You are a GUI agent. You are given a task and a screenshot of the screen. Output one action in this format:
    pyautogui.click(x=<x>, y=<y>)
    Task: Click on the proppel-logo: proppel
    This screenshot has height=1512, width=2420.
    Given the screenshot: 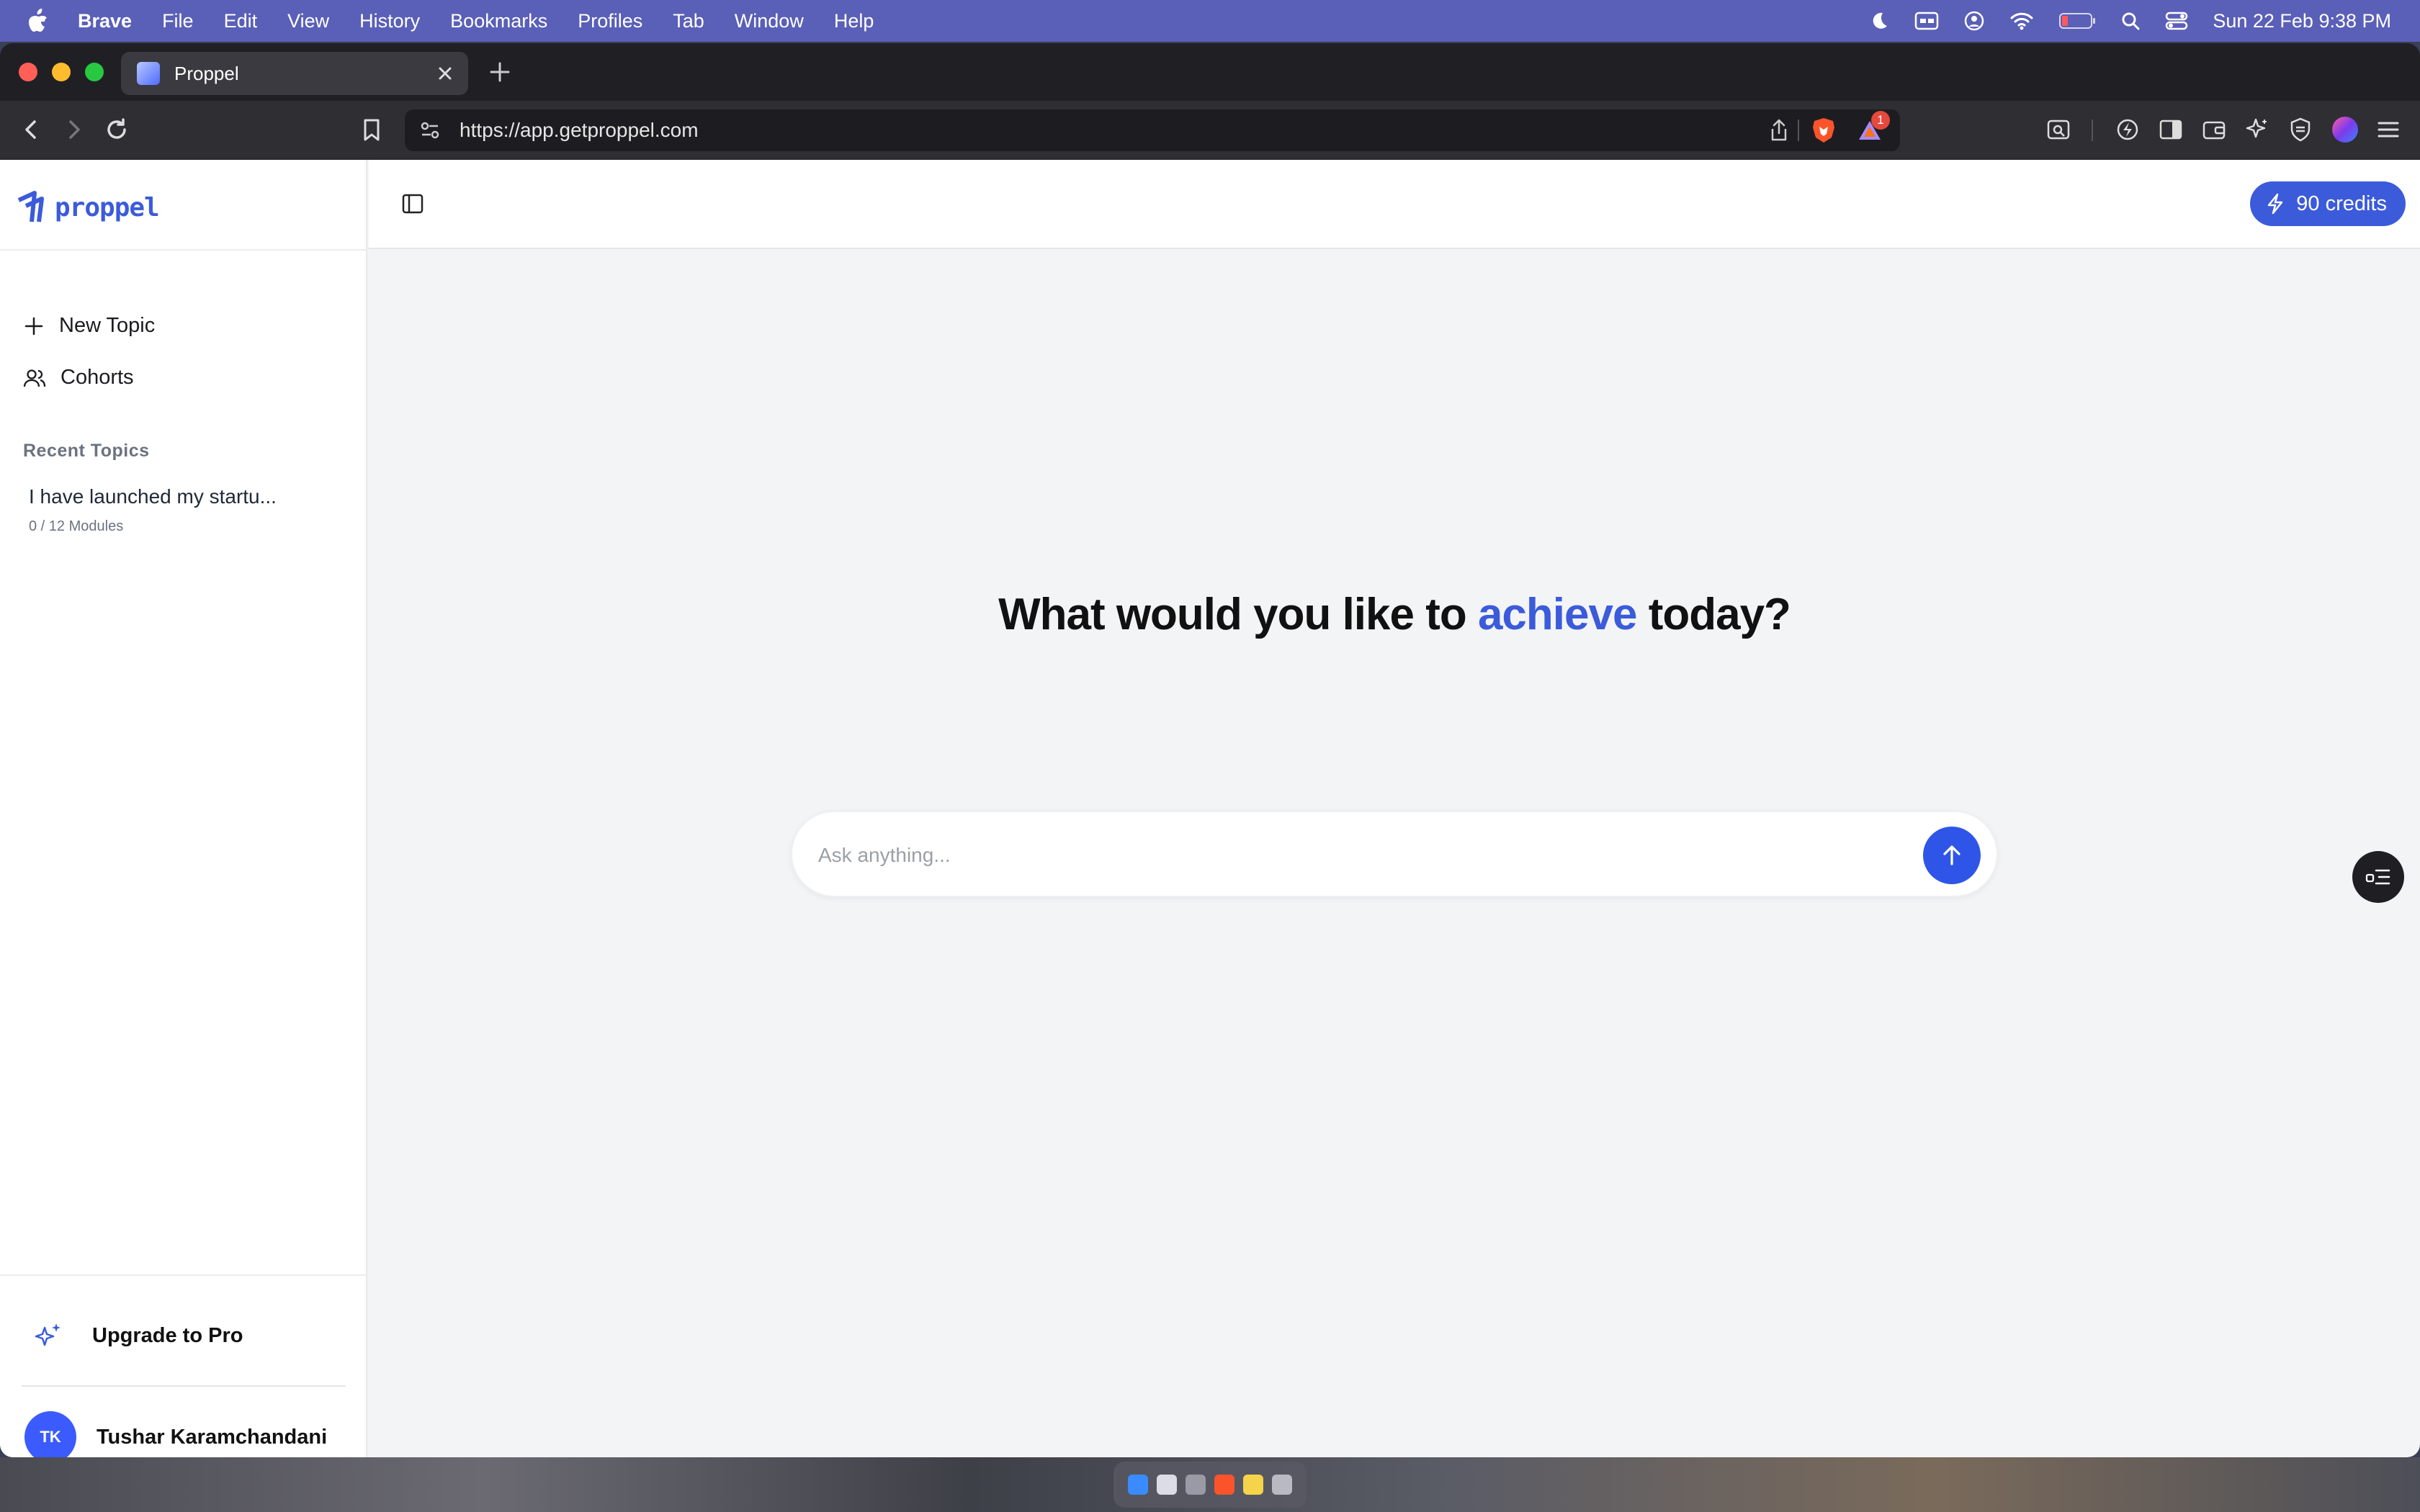 What is the action you would take?
    pyautogui.click(x=88, y=207)
    